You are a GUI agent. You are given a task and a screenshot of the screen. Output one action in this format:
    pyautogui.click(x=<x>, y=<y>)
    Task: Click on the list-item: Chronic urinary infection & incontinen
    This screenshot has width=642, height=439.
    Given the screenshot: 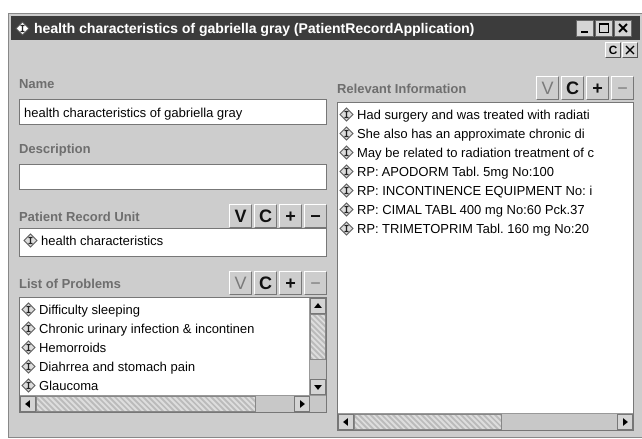 What is the action you would take?
    pyautogui.click(x=146, y=328)
    